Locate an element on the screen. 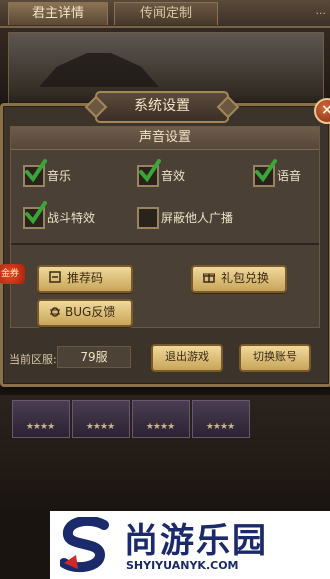 The image size is (330, 579). bug-feedback-label: BUG反馈 is located at coordinates (90, 312).